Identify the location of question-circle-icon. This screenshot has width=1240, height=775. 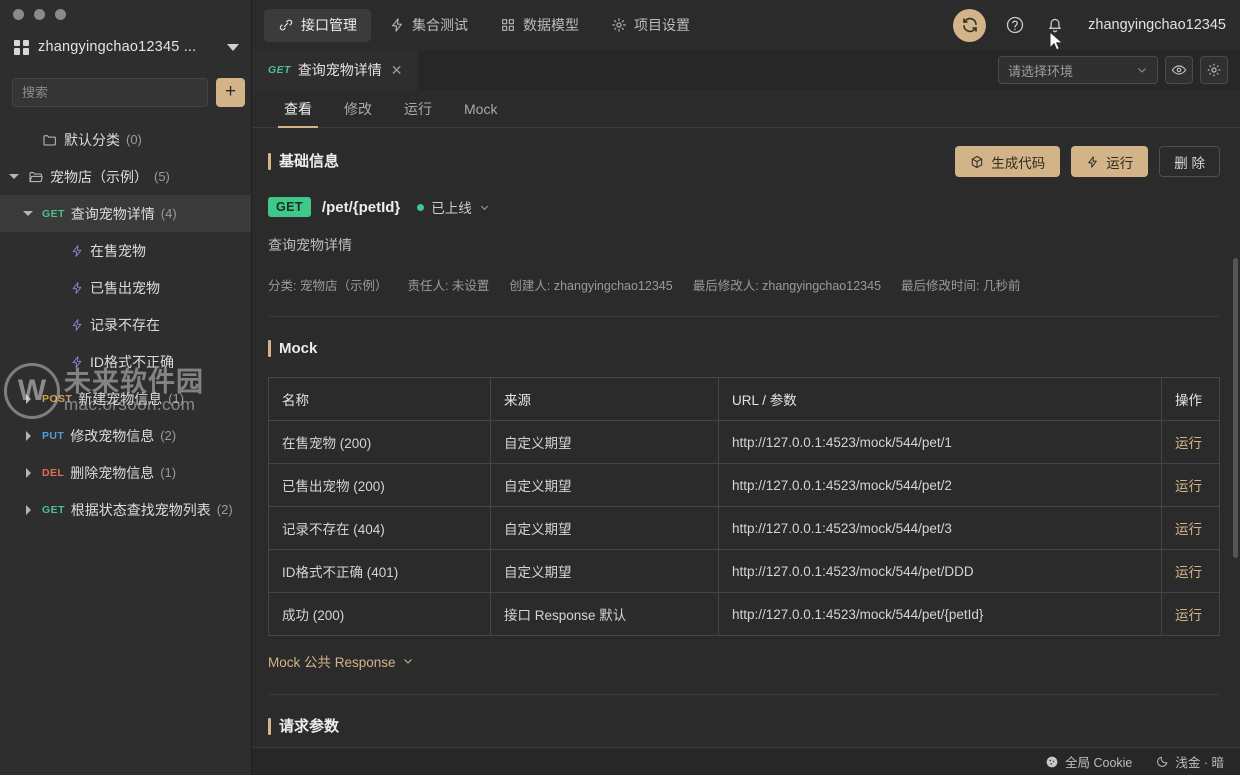
(1015, 25).